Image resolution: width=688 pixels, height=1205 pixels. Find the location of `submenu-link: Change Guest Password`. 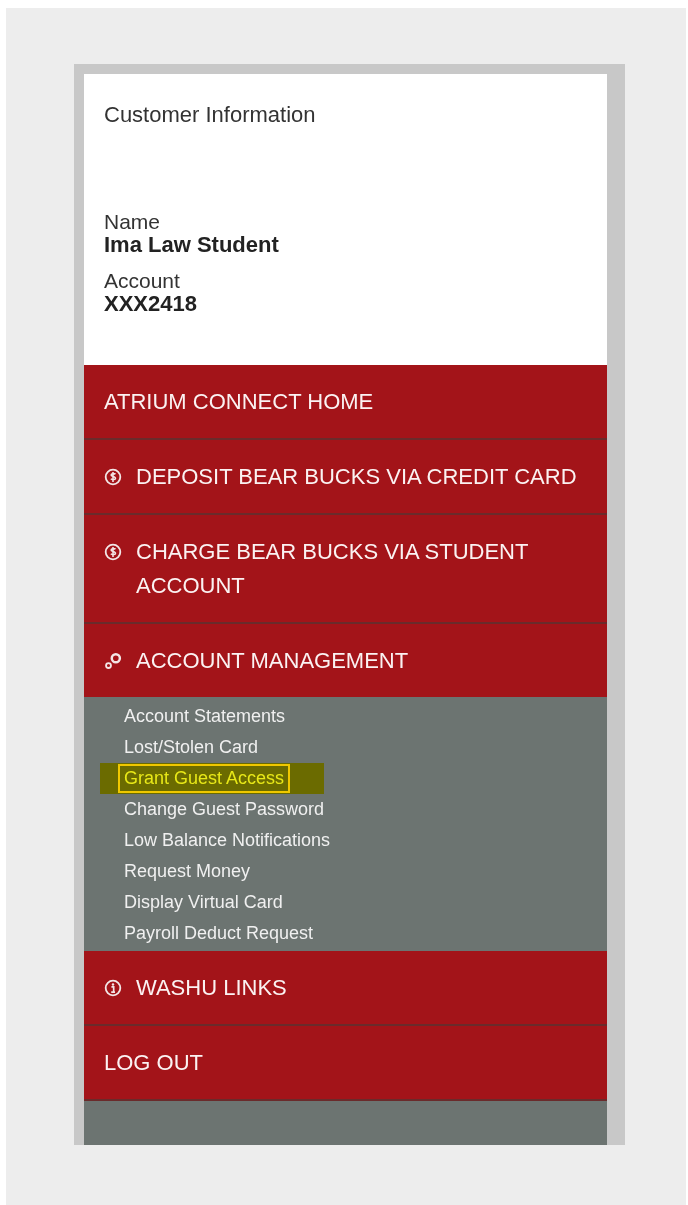

submenu-link: Change Guest Password is located at coordinates (224, 809).